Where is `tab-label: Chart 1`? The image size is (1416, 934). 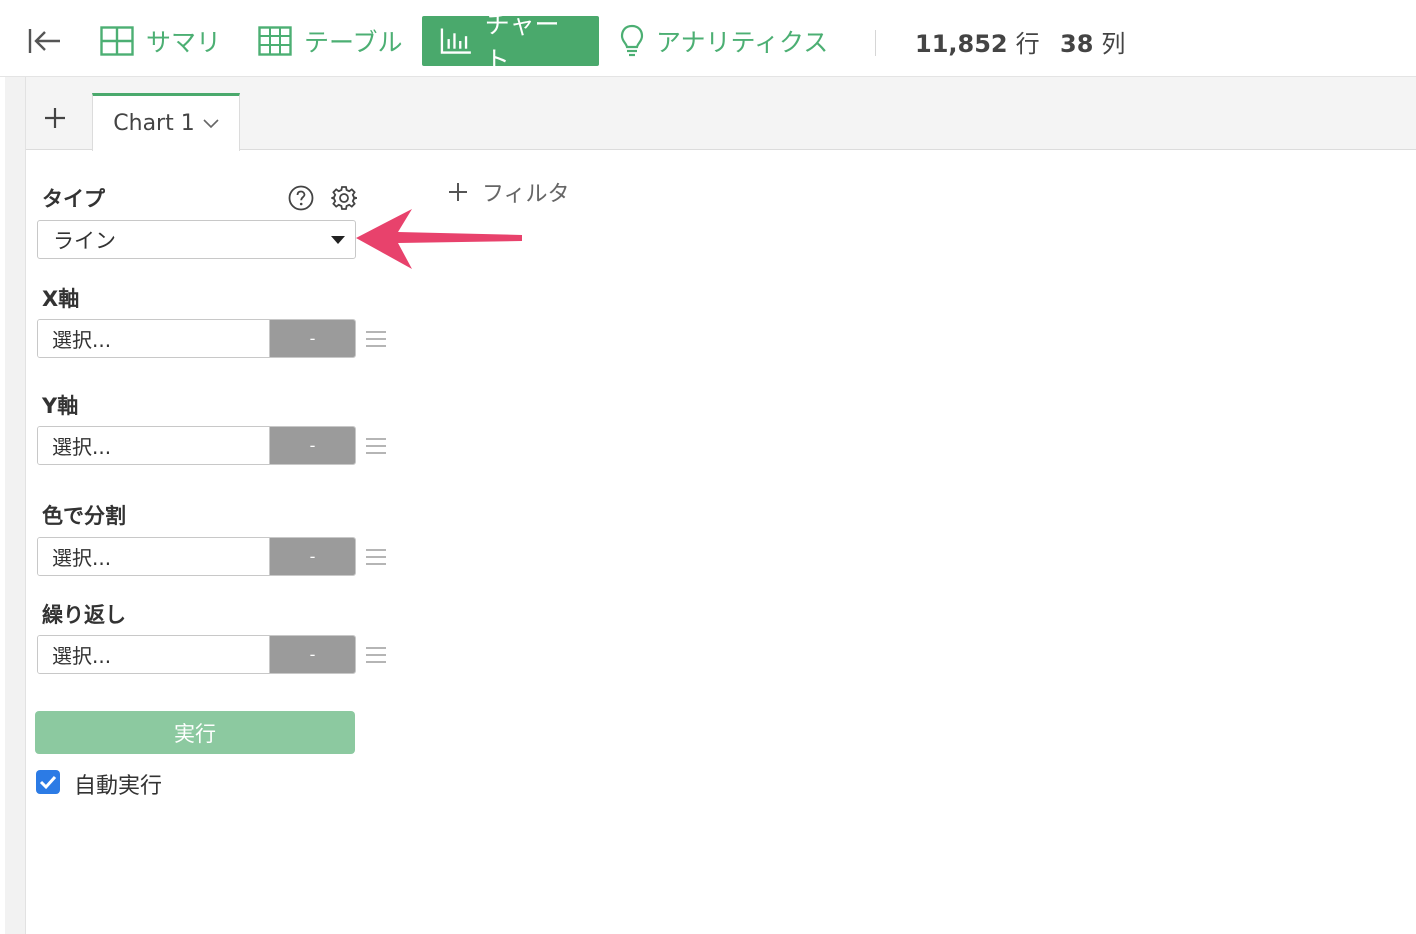 tab-label: Chart 1 is located at coordinates (154, 123).